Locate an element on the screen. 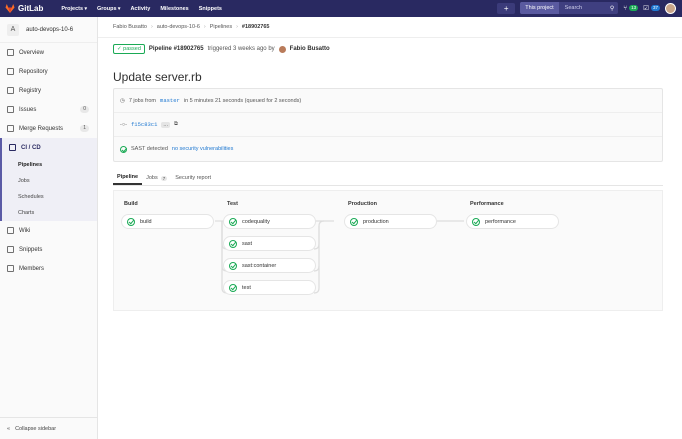 This screenshot has width=682, height=439. commit-row: -○- f15c83c1 ... ⧉ is located at coordinates (388, 125).